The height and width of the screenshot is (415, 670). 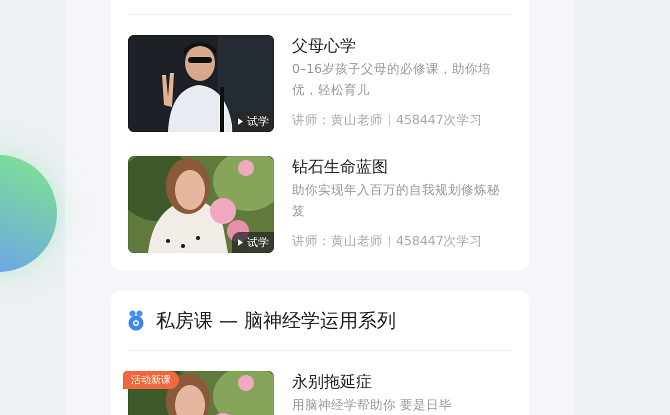 I want to click on course-description: 用脑神经学帮助你 要是日毕, so click(x=372, y=405).